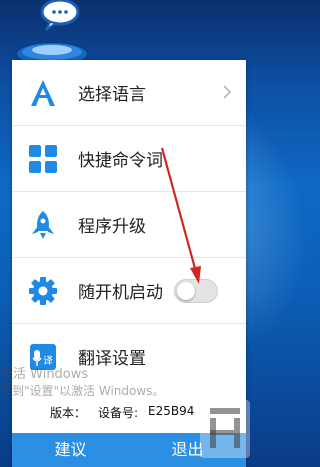 The height and width of the screenshot is (467, 320). I want to click on gear-icon, so click(43, 291).